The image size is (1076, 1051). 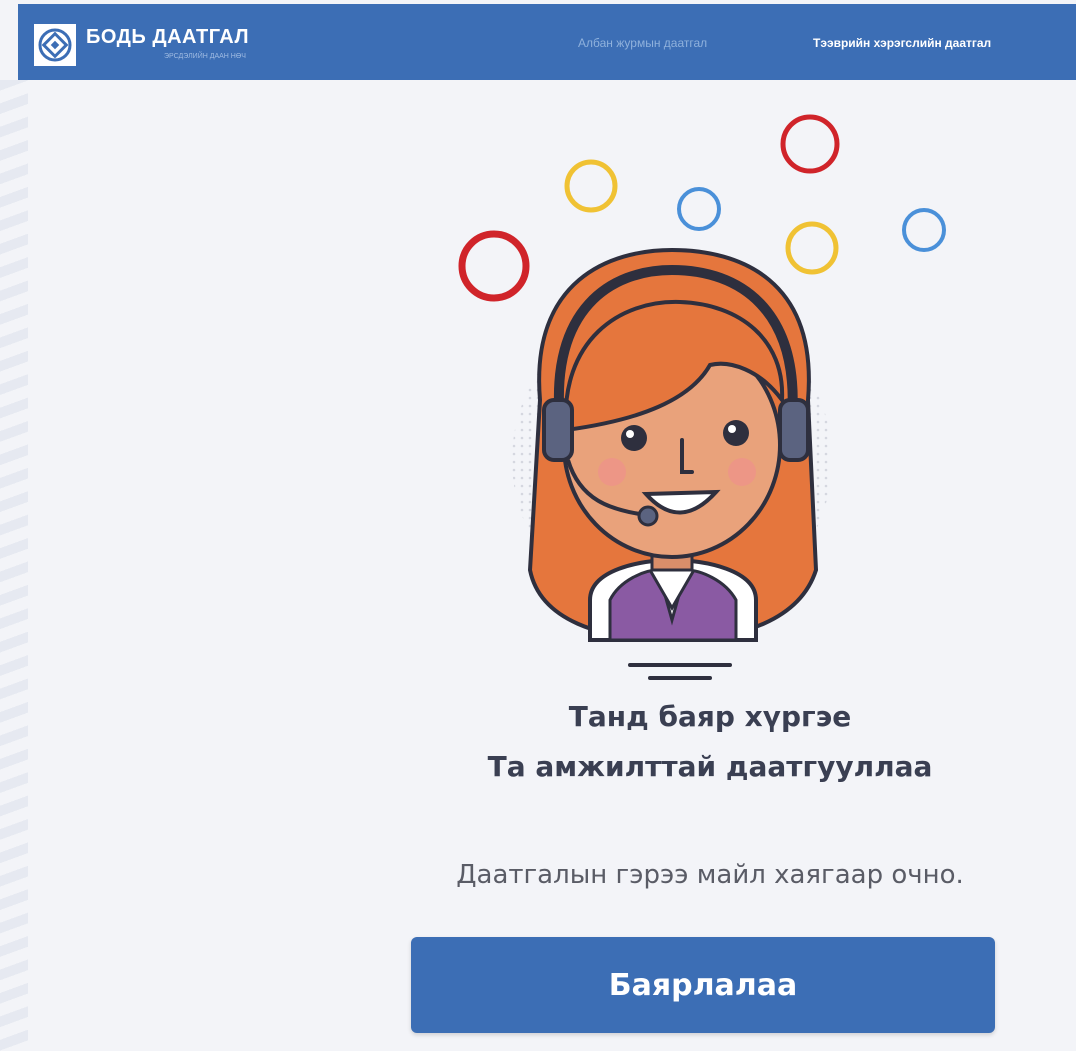 What do you see at coordinates (902, 43) in the screenshot?
I see `nav-link-vehicle-insurance: Тээврийн хэрэгслийн даатгал` at bounding box center [902, 43].